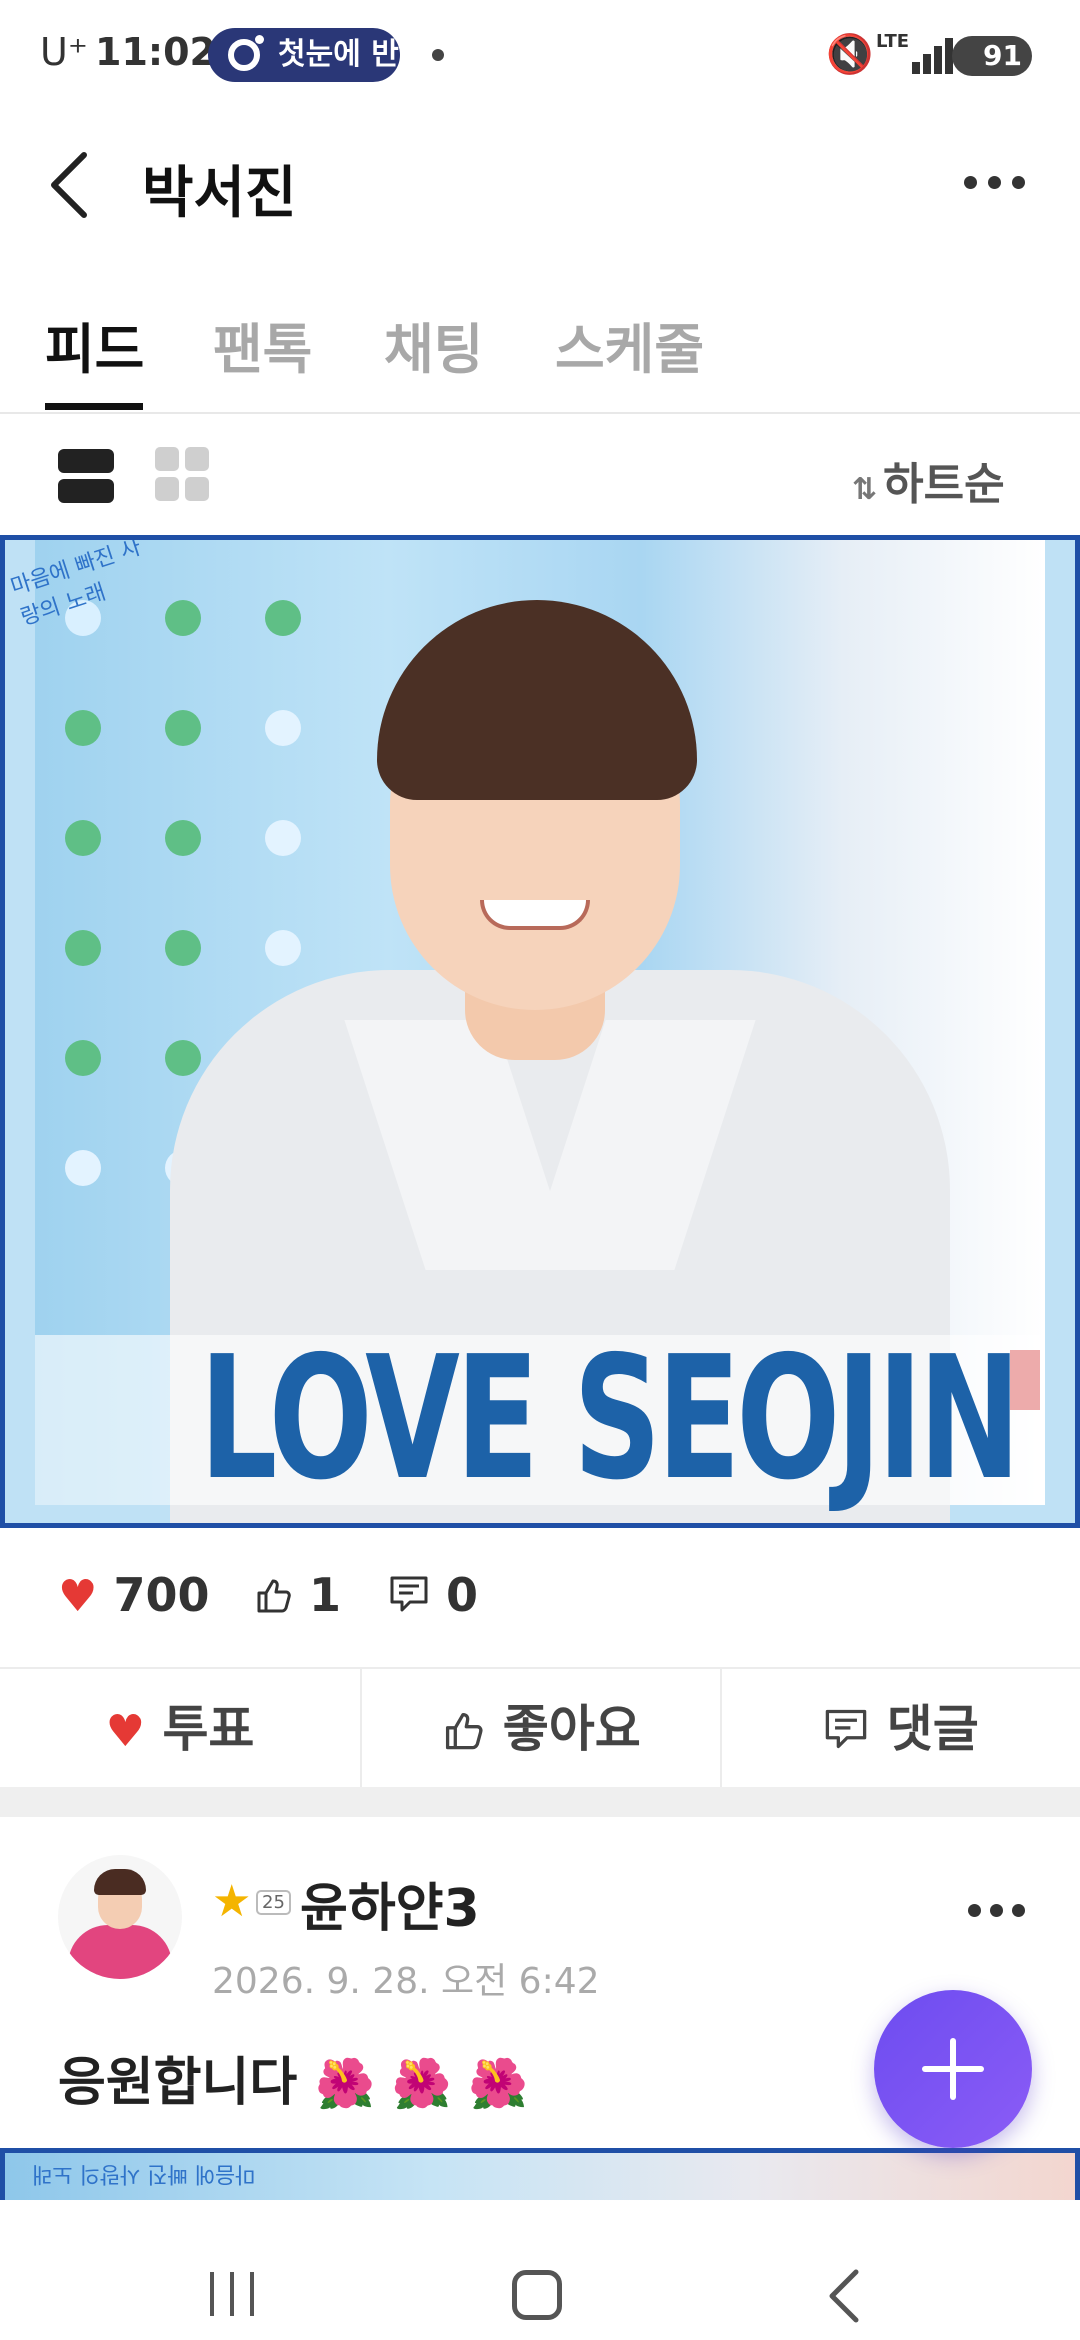 Image resolution: width=1080 pixels, height=2340 pixels. I want to click on comment-label: 댓글, so click(932, 1729).